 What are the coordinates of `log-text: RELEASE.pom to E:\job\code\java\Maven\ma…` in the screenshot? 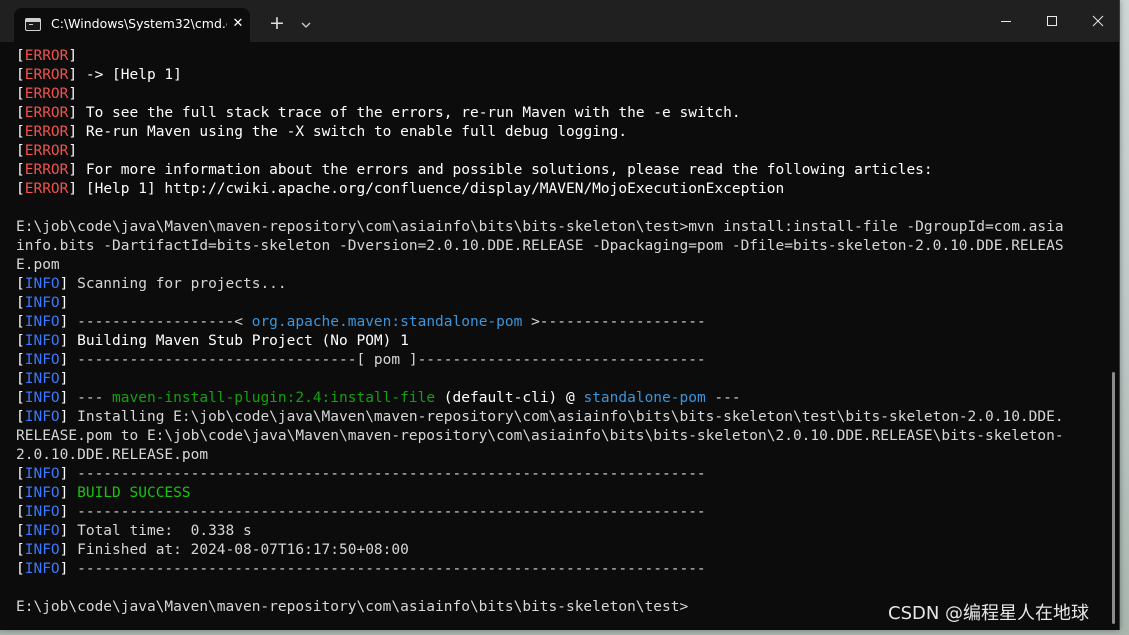 It's located at (540, 436).